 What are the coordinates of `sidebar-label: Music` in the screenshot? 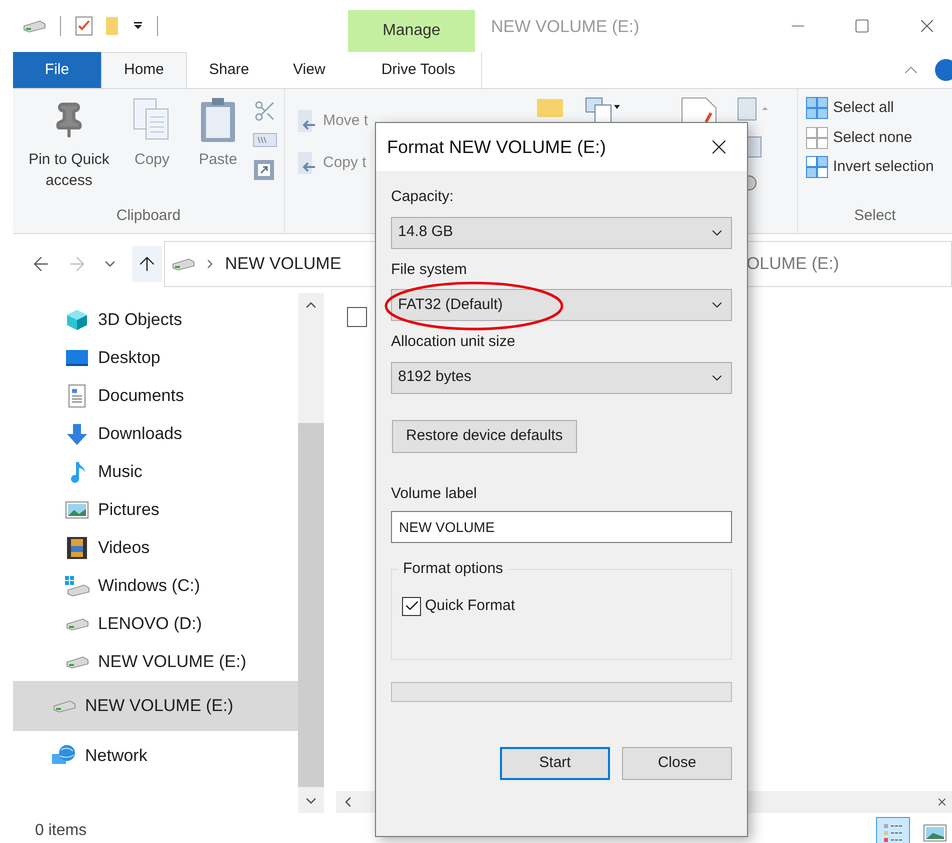 It's located at (120, 472).